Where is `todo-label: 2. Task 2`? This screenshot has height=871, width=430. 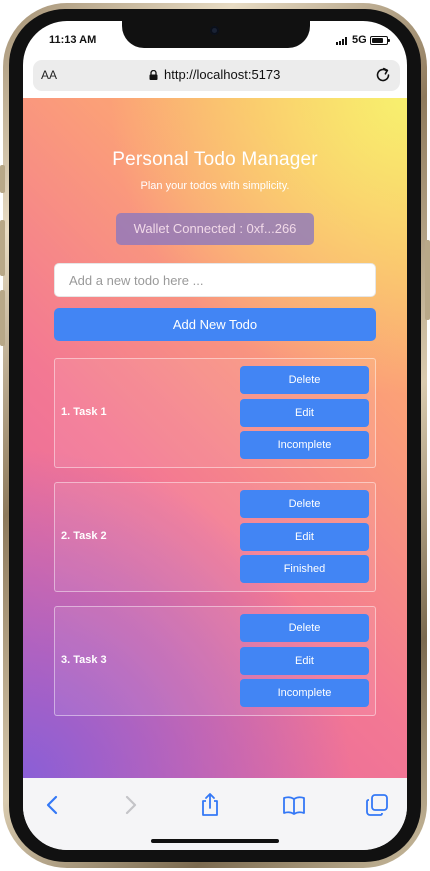
todo-label: 2. Task 2 is located at coordinates (84, 536).